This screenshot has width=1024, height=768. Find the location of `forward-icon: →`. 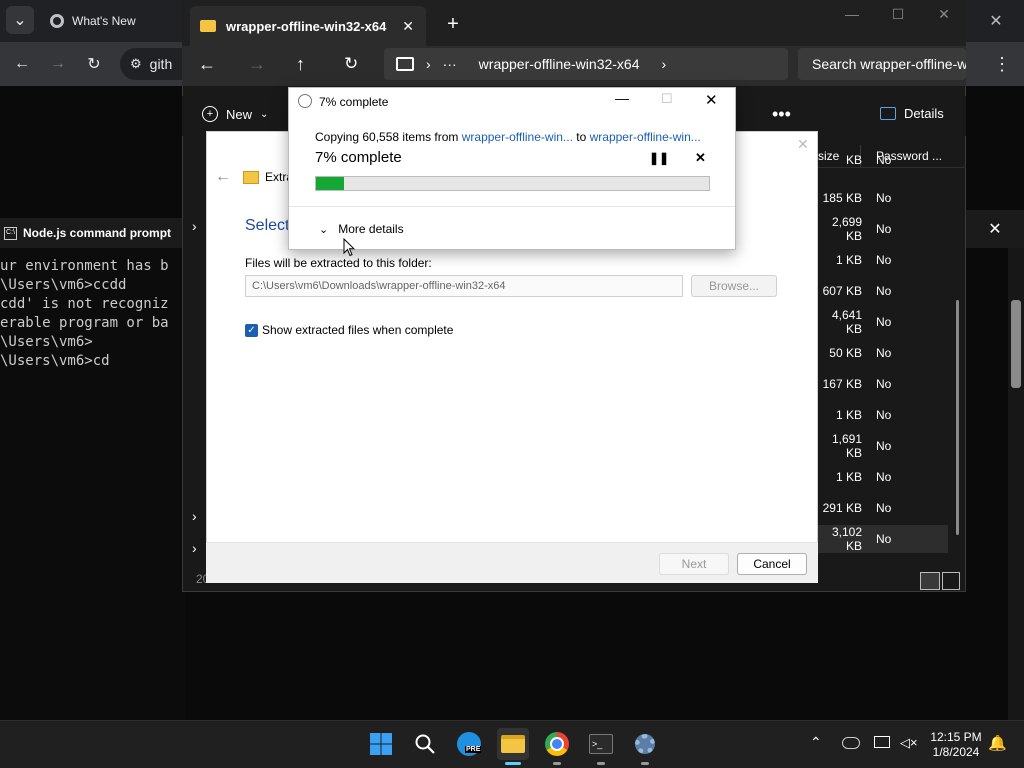

forward-icon: → is located at coordinates (257, 64).